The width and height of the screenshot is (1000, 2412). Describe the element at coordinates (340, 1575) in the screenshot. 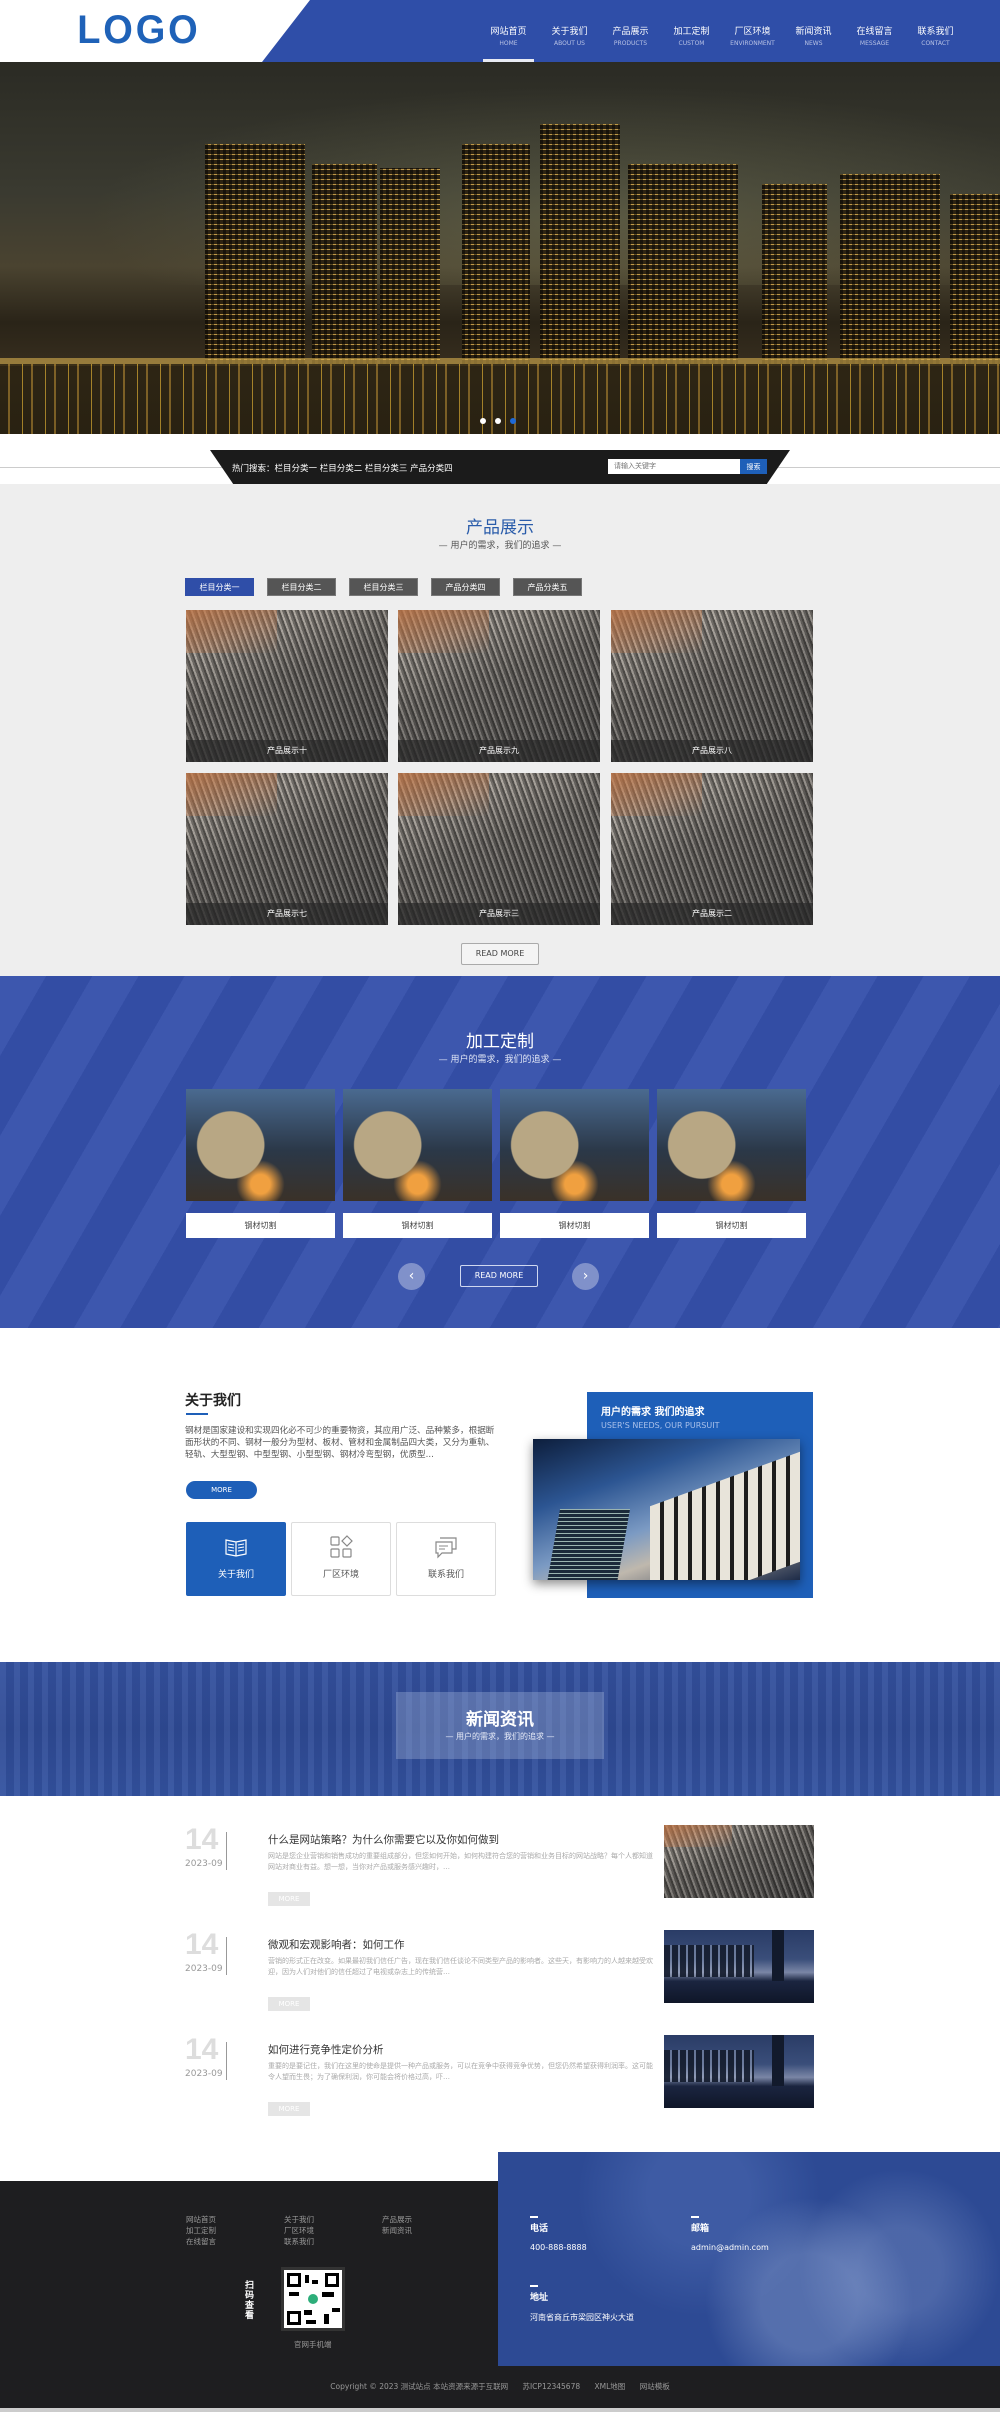

I see `about-box-label: 厂区环境` at that location.